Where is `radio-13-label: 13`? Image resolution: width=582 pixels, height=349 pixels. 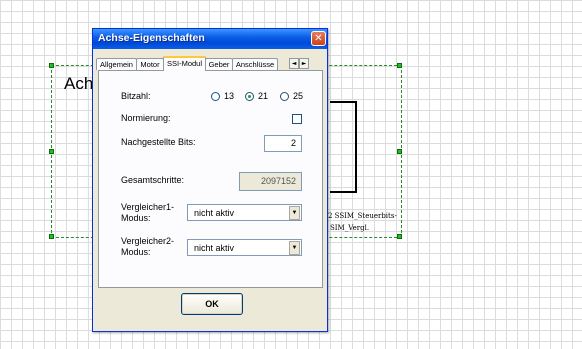 radio-13-label: 13 is located at coordinates (229, 96).